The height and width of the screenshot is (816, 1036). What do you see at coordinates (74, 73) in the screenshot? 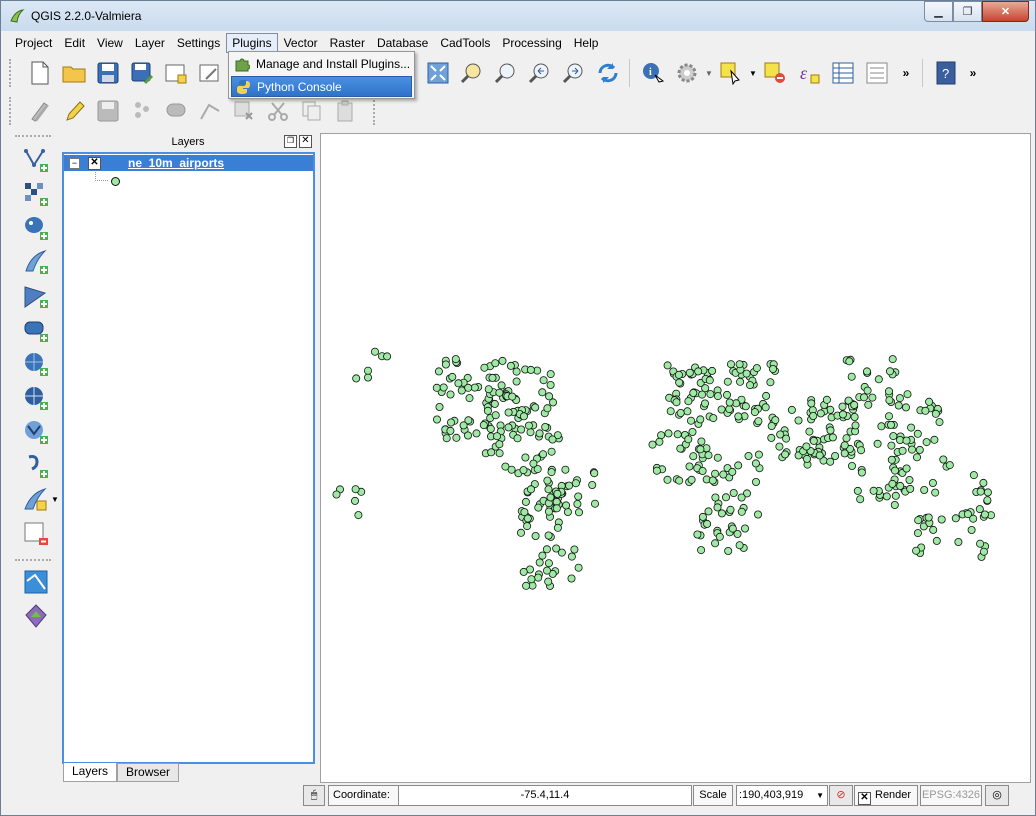
I see `open-project-button` at bounding box center [74, 73].